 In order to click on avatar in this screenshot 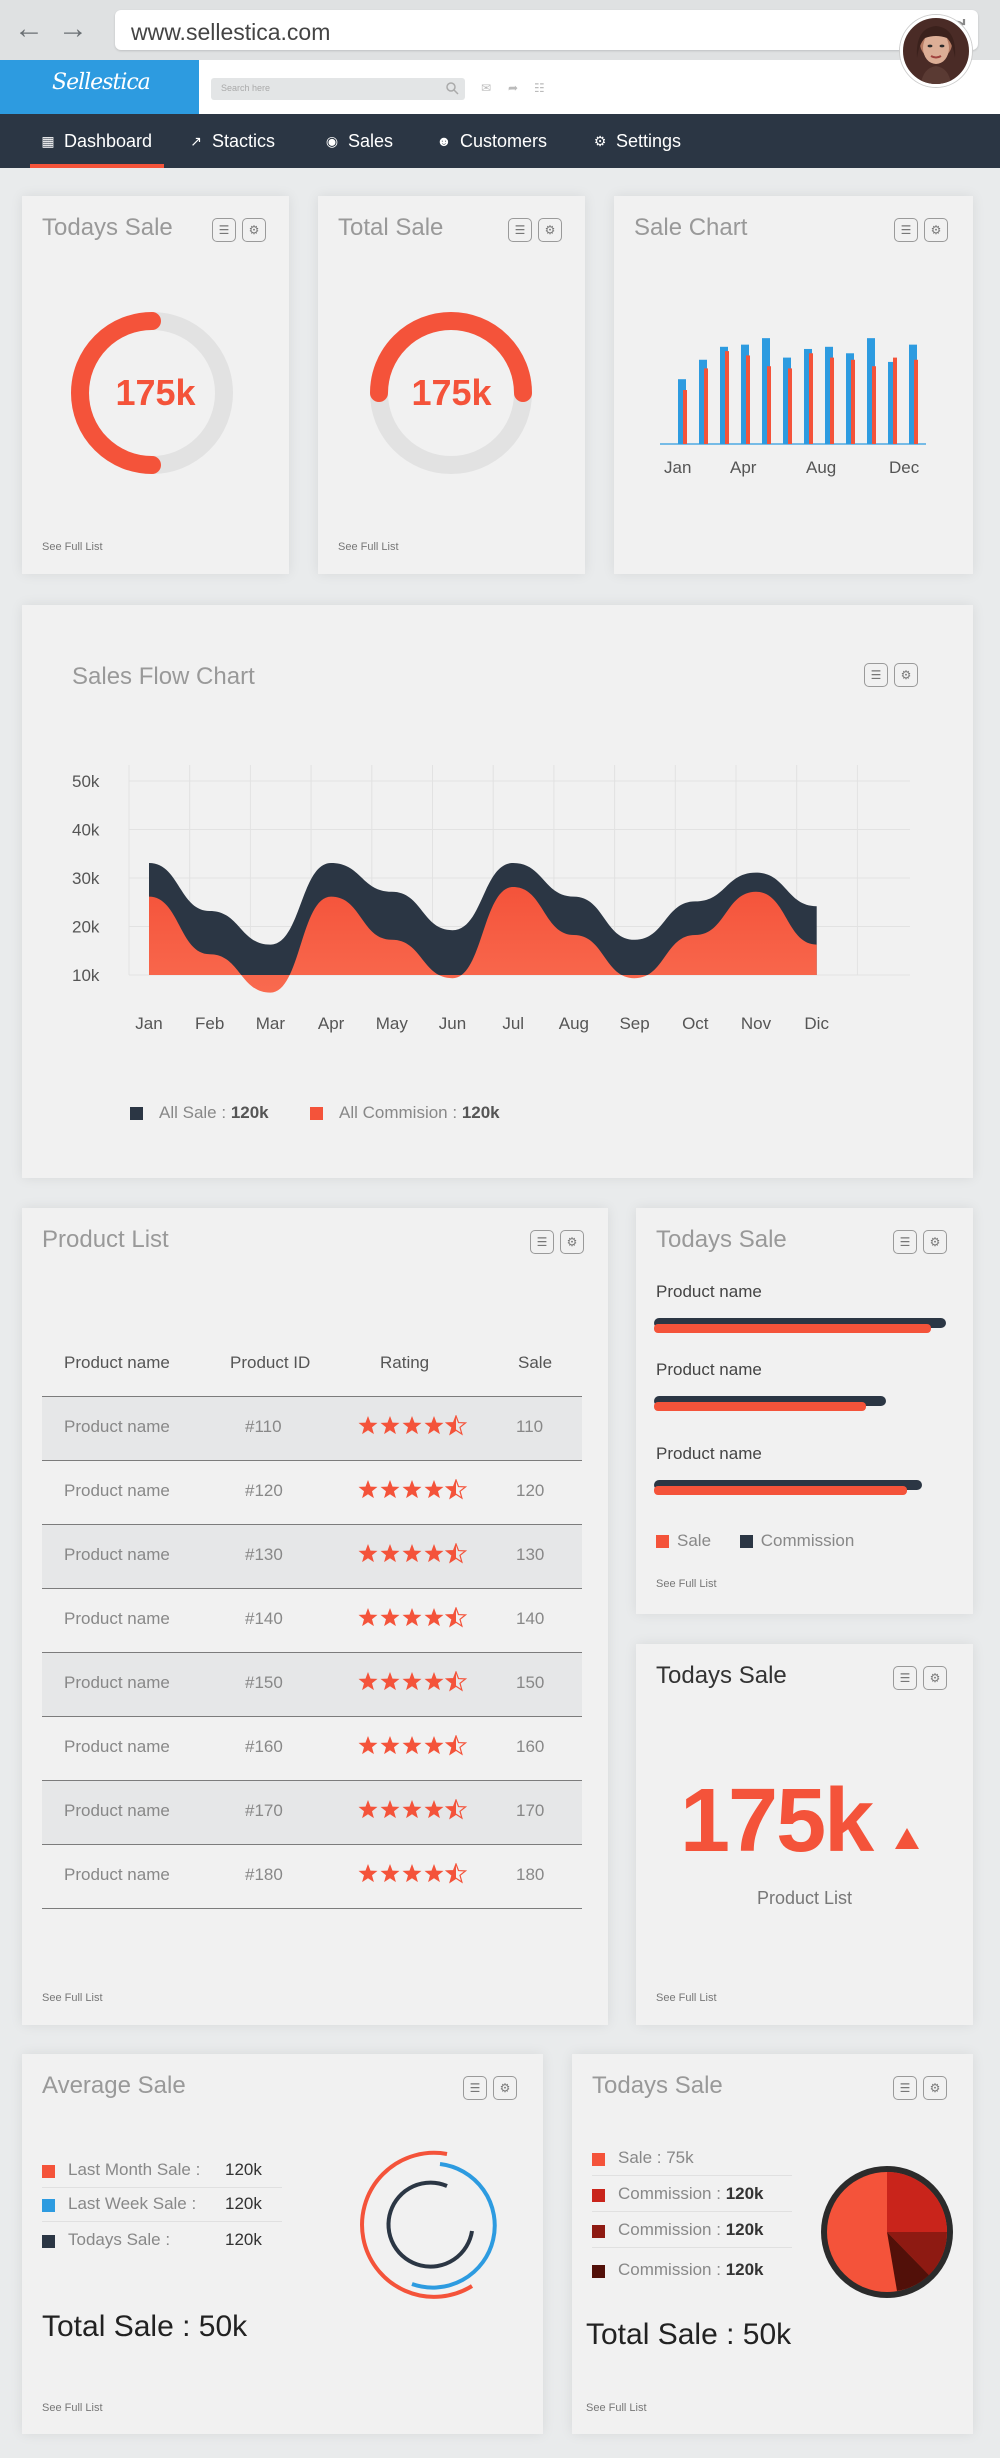, I will do `click(936, 51)`.